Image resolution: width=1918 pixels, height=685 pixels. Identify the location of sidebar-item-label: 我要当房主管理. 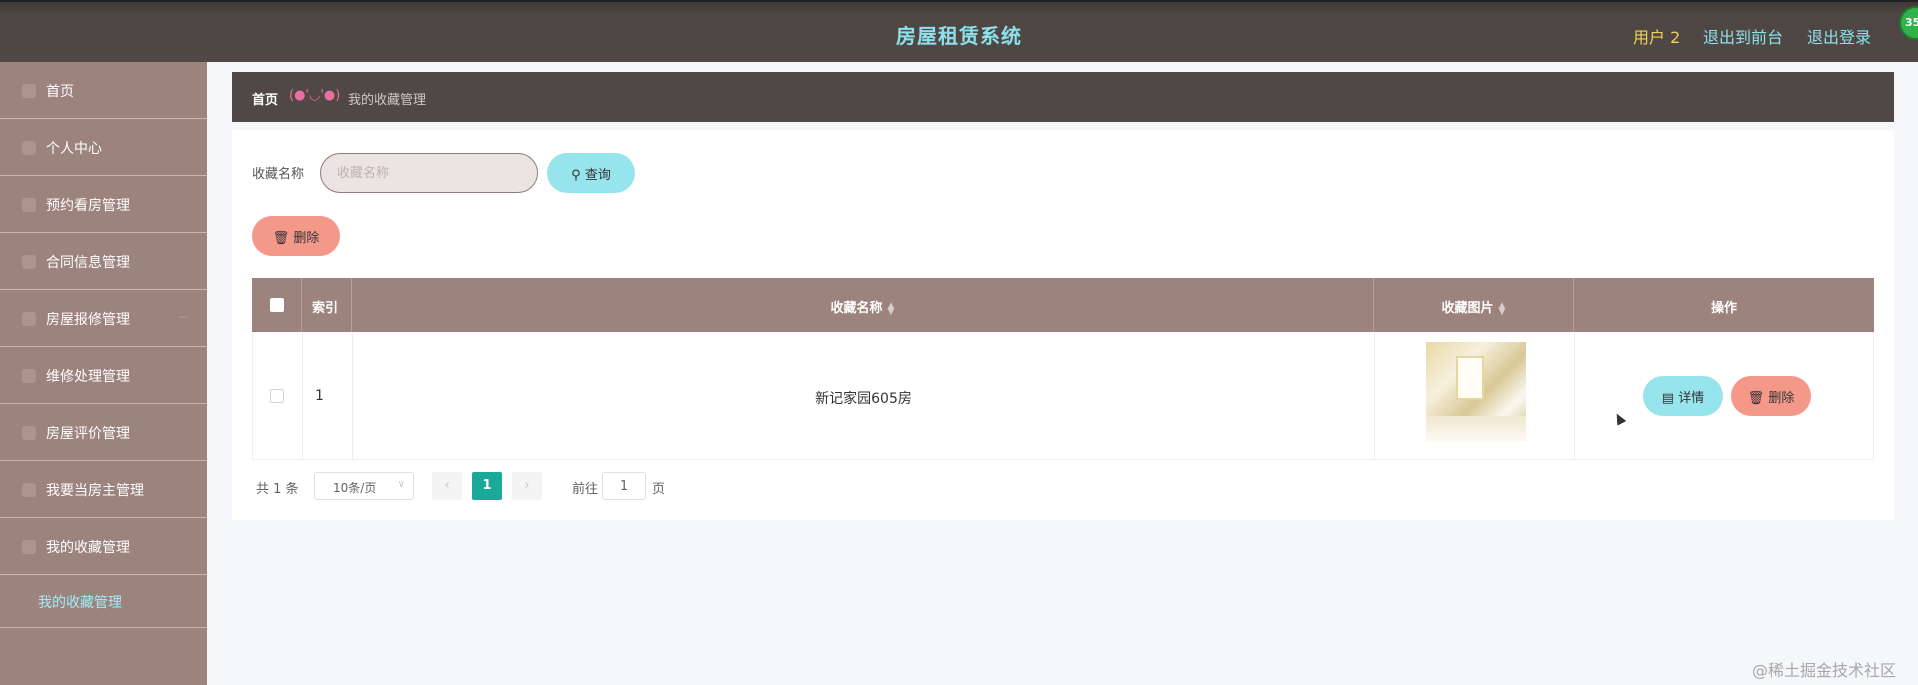
(95, 491).